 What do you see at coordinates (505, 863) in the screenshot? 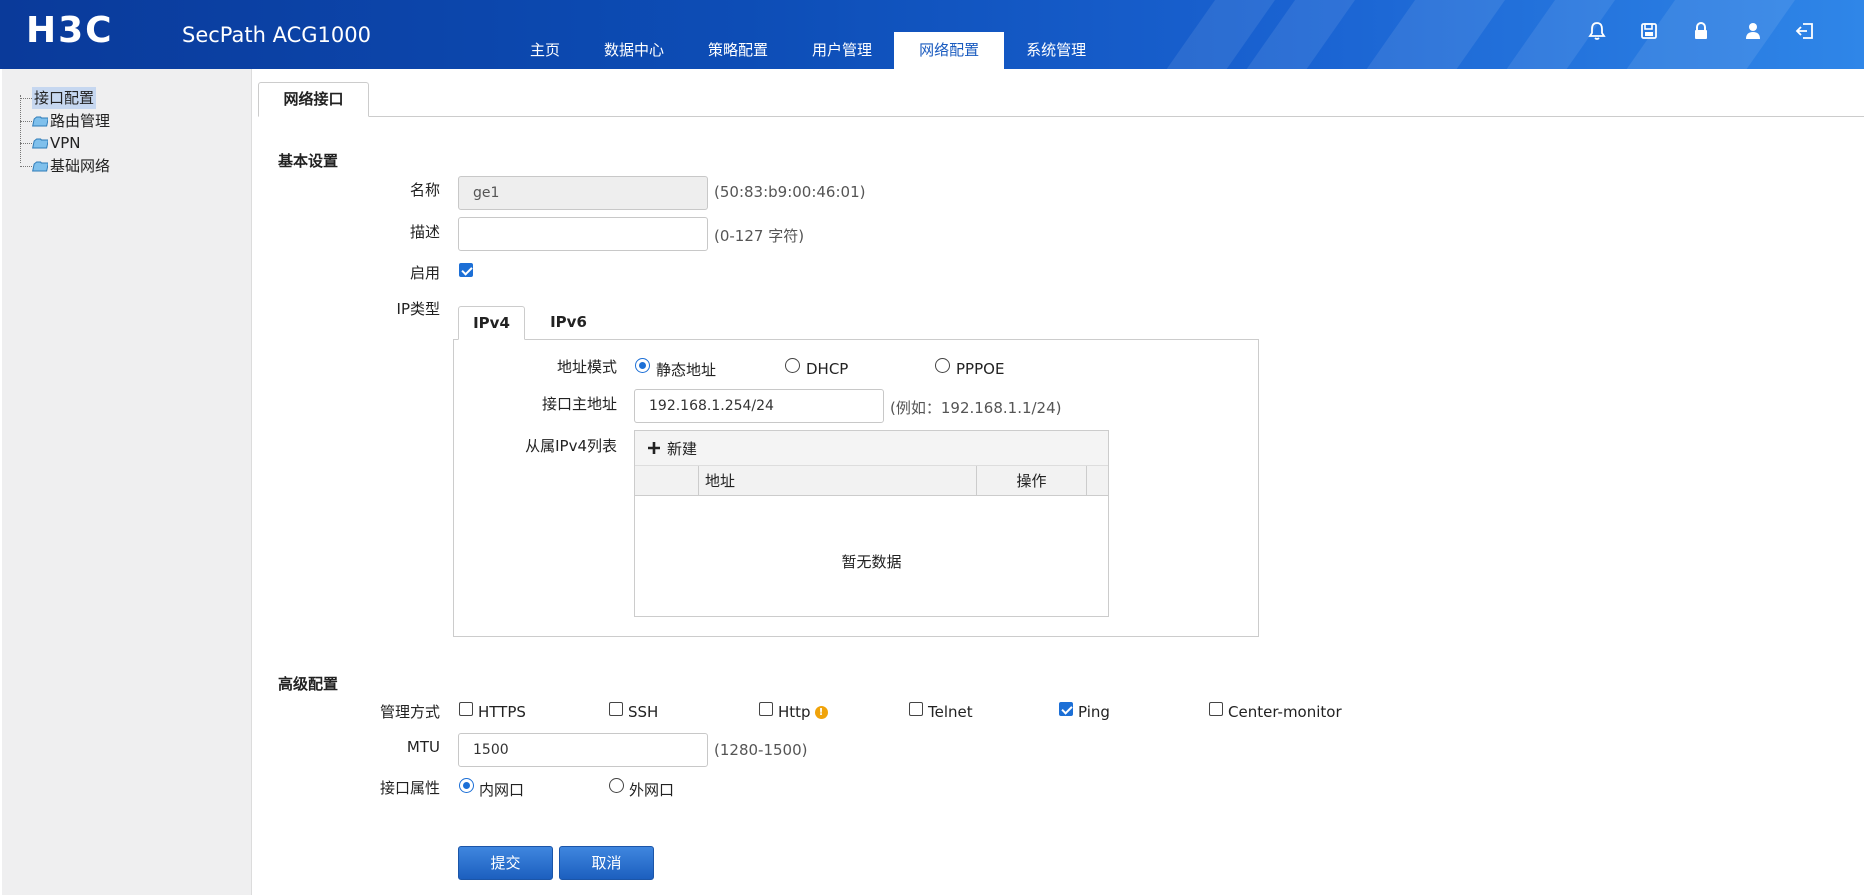
I see `submit-button: 提交` at bounding box center [505, 863].